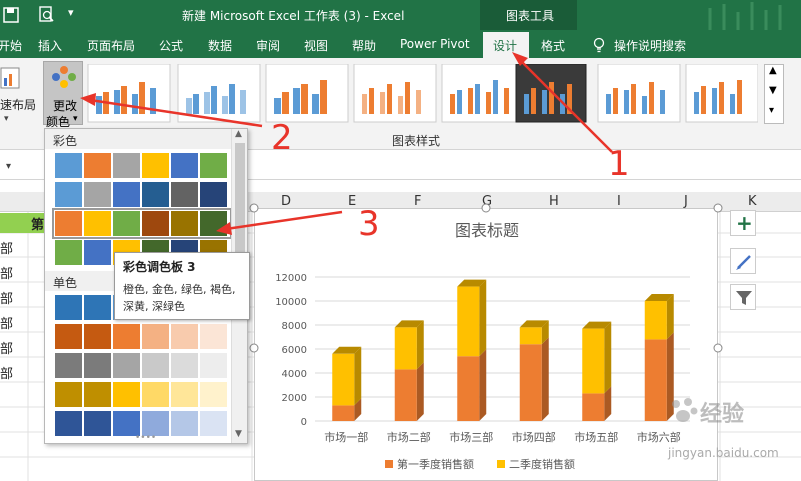  I want to click on print-preview-icon, so click(48, 15).